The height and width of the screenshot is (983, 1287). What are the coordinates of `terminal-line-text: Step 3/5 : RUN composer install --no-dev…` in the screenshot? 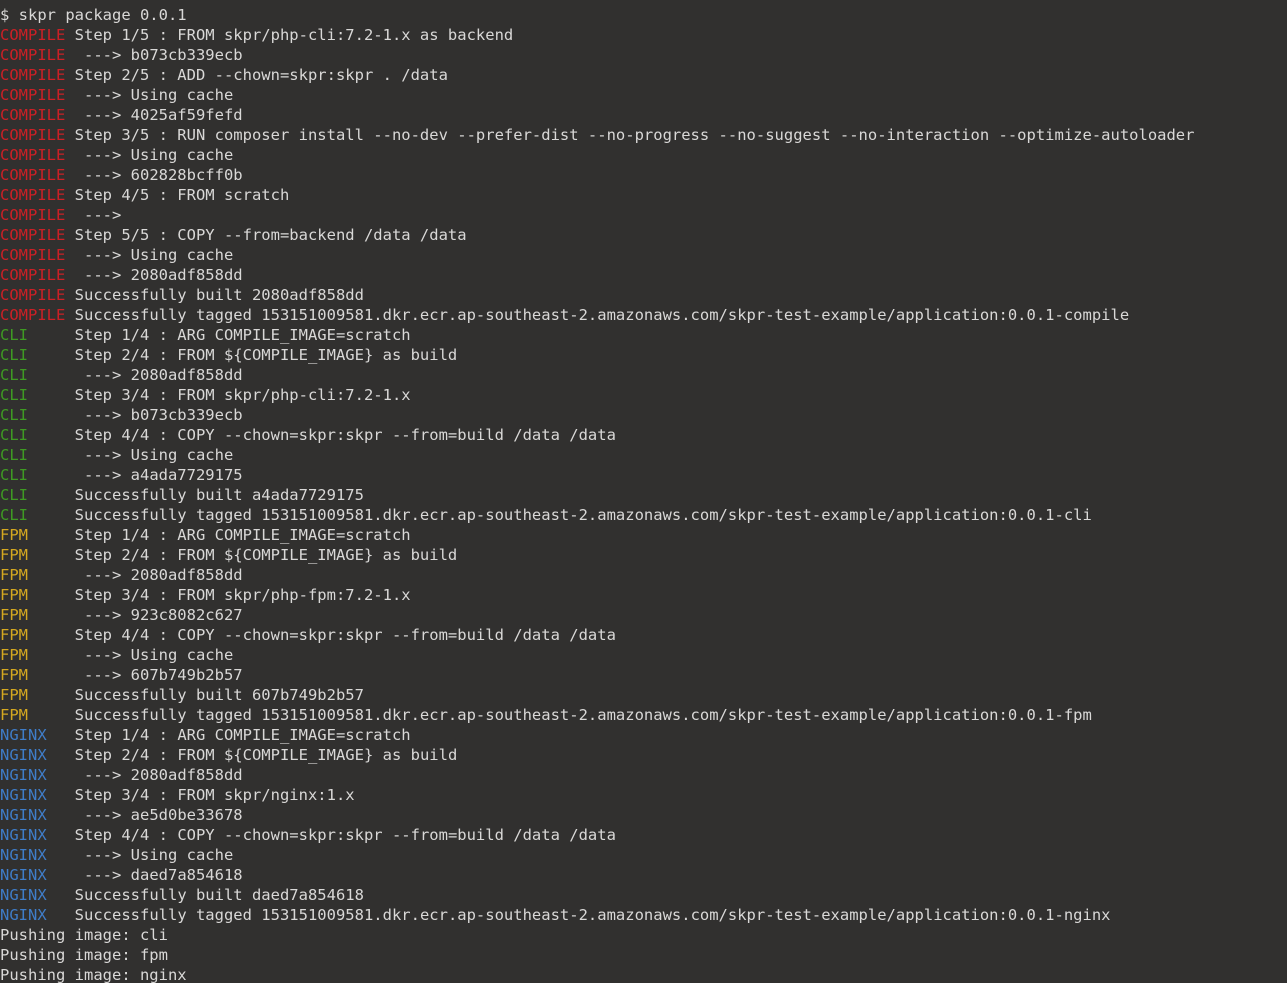 It's located at (630, 135).